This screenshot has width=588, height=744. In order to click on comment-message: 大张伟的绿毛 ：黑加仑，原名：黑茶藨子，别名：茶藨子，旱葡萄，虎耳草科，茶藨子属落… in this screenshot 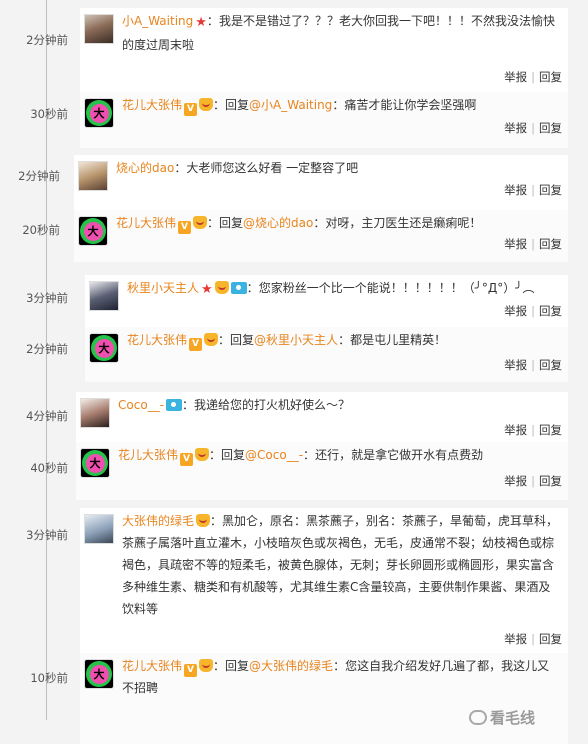, I will do `click(341, 565)`.